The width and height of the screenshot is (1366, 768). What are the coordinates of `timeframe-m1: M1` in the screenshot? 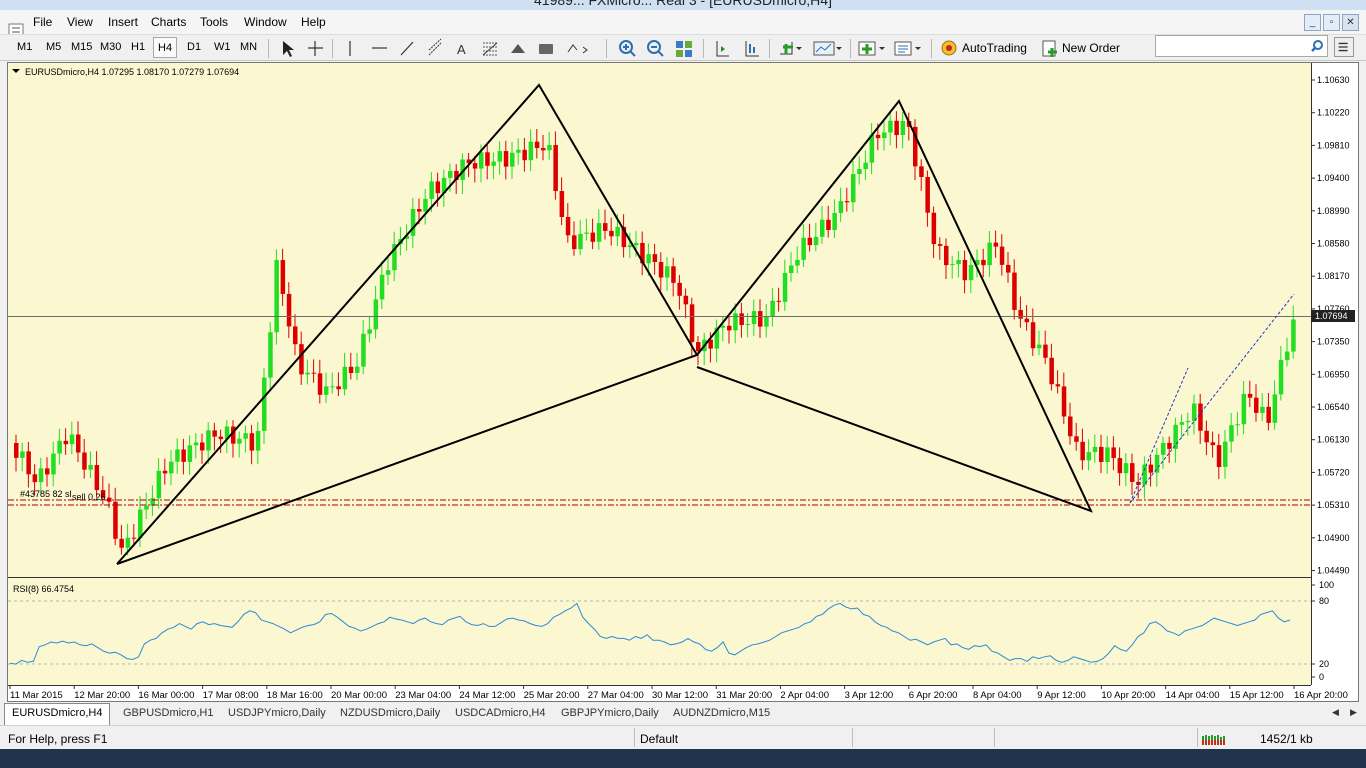 It's located at (24, 47).